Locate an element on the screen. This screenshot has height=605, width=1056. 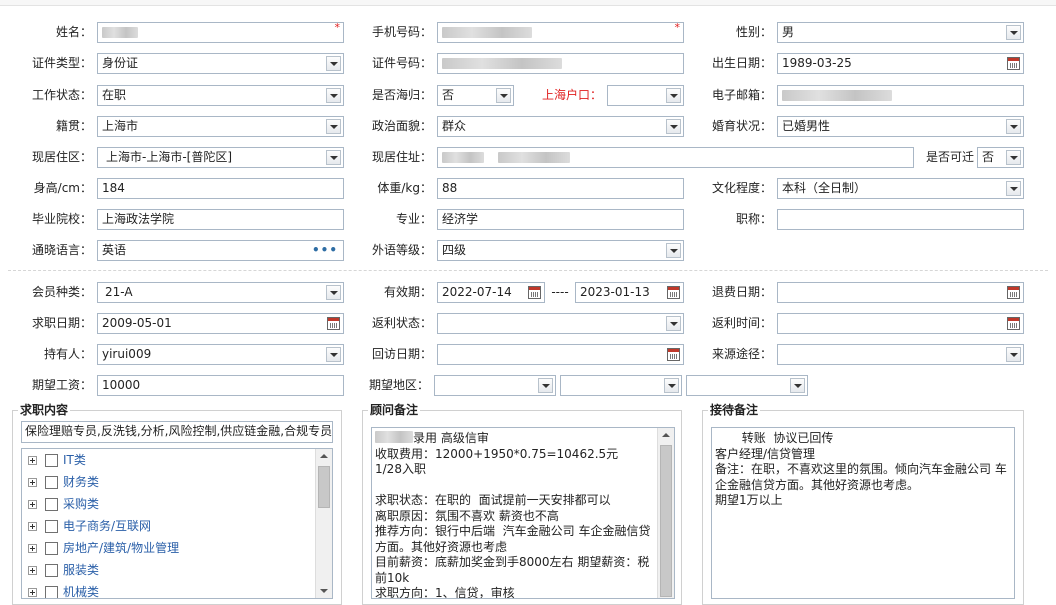
phone-field: * is located at coordinates (560, 32).